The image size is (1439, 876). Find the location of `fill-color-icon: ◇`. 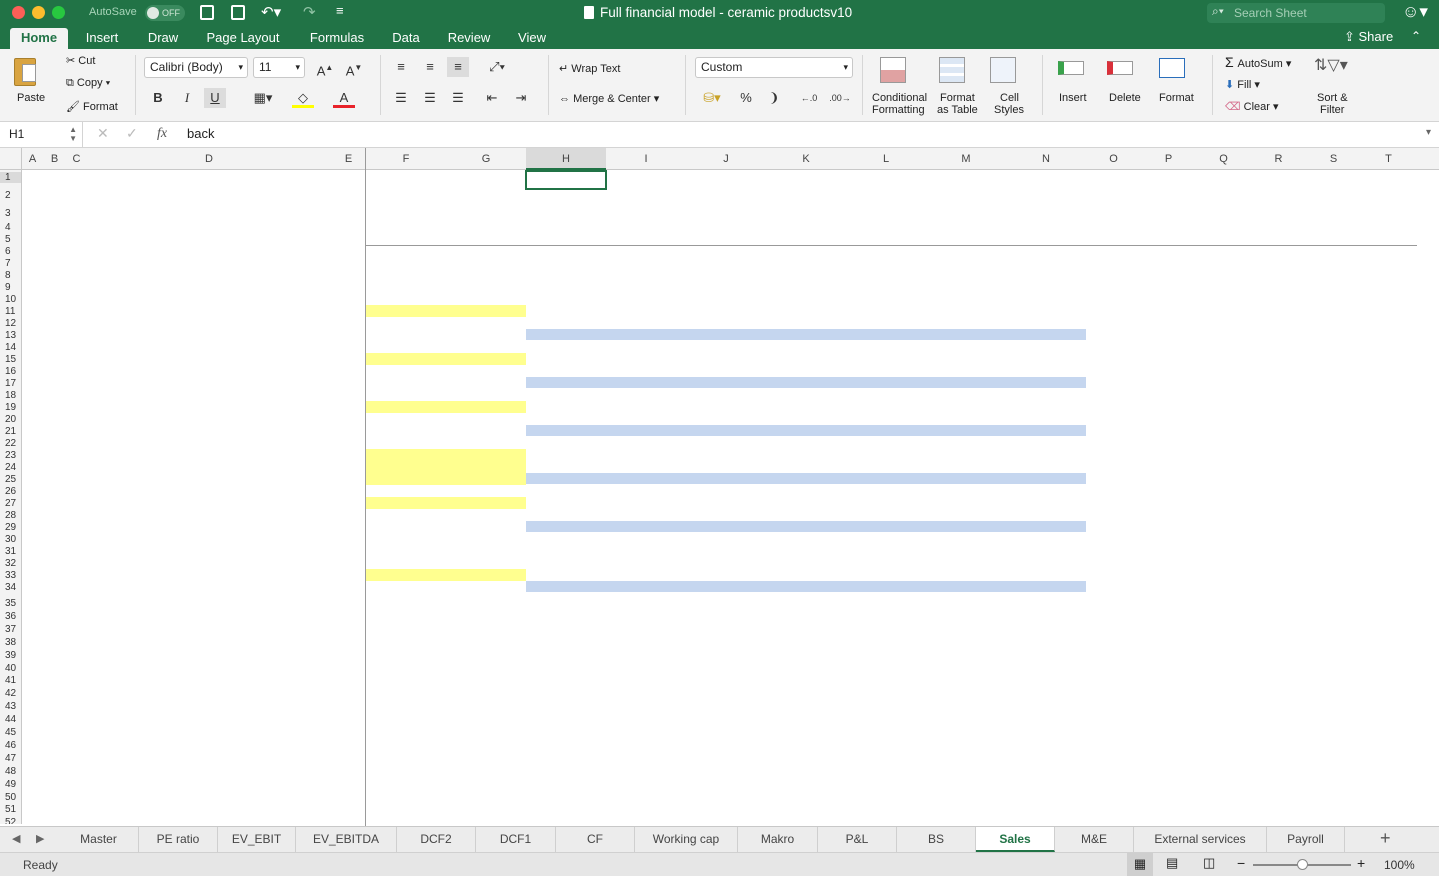

fill-color-icon: ◇ is located at coordinates (303, 98).